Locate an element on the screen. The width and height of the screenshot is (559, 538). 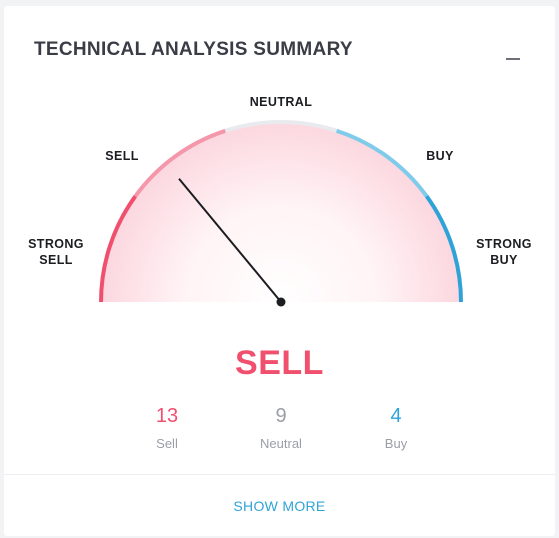
show-more-link: SHOW MORE is located at coordinates (279, 506).